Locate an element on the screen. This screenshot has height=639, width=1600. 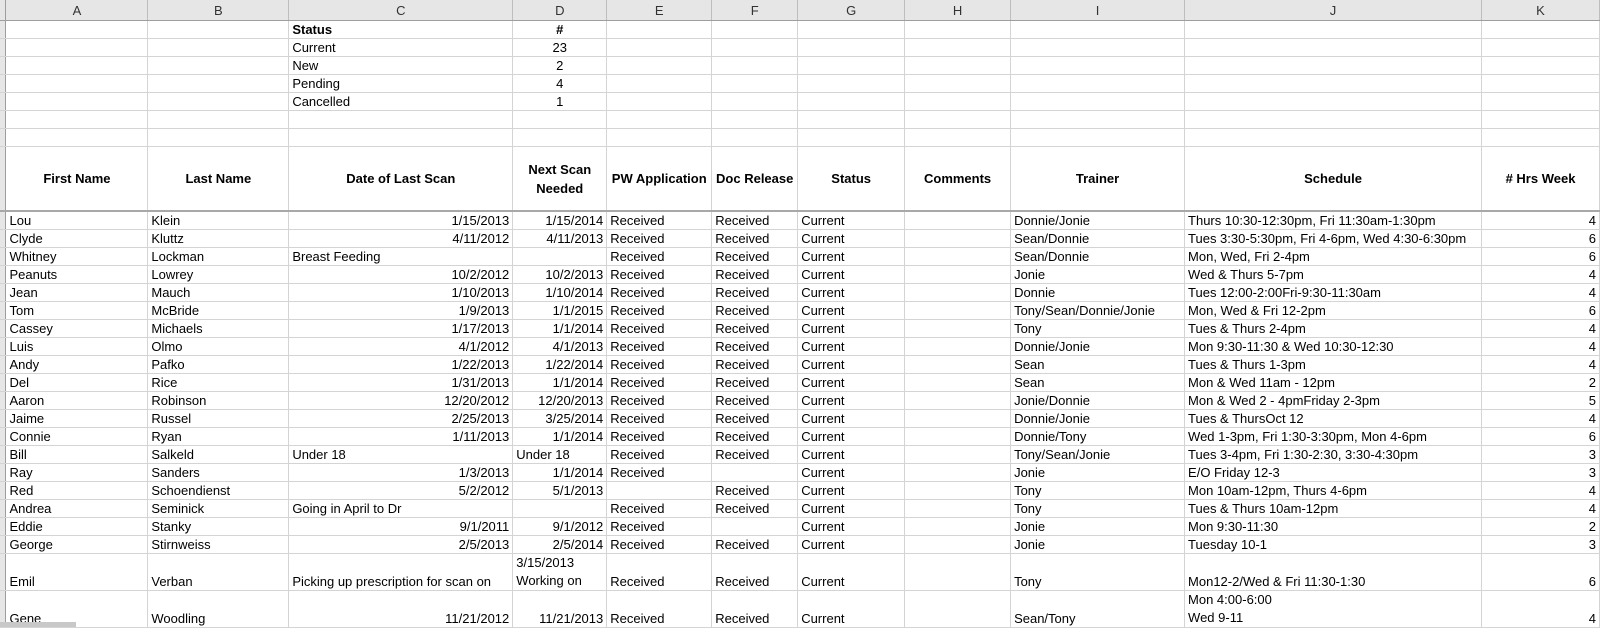
cell-next-scan: 3/25/2014 is located at coordinates (560, 418).